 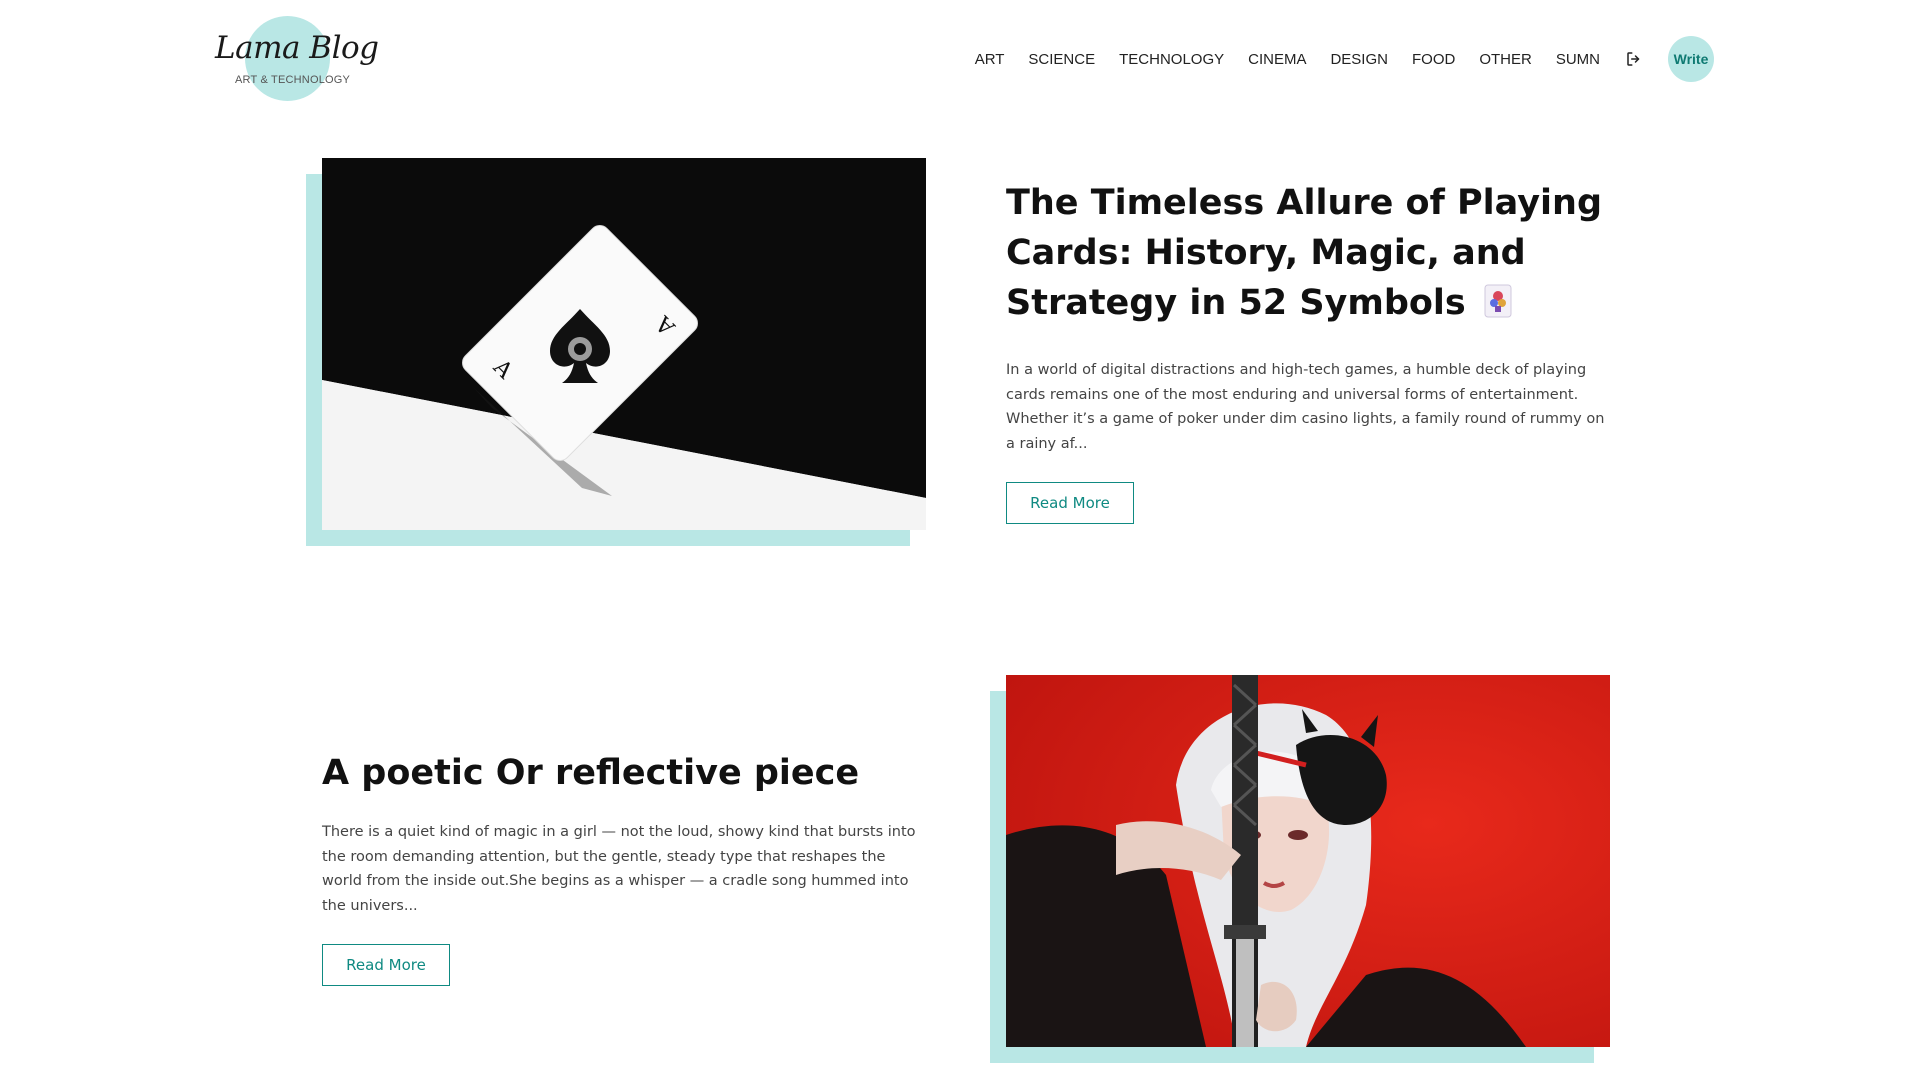 I want to click on ace-of-spades-photo: A A, so click(x=624, y=344).